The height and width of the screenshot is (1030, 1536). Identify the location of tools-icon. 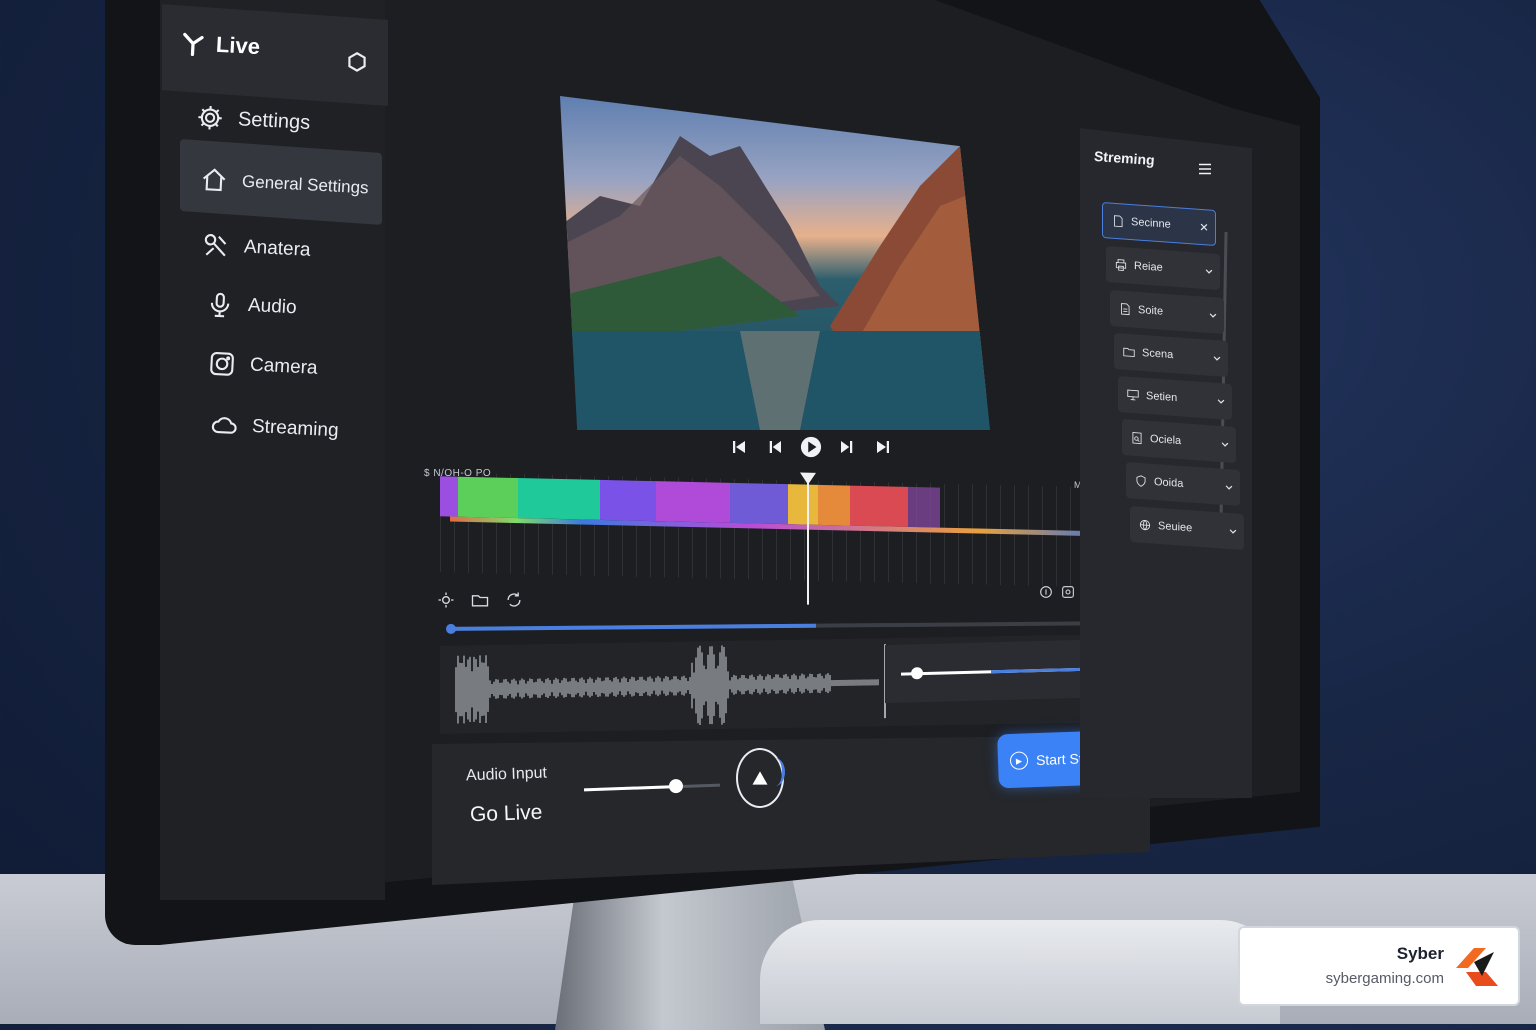
(215, 245).